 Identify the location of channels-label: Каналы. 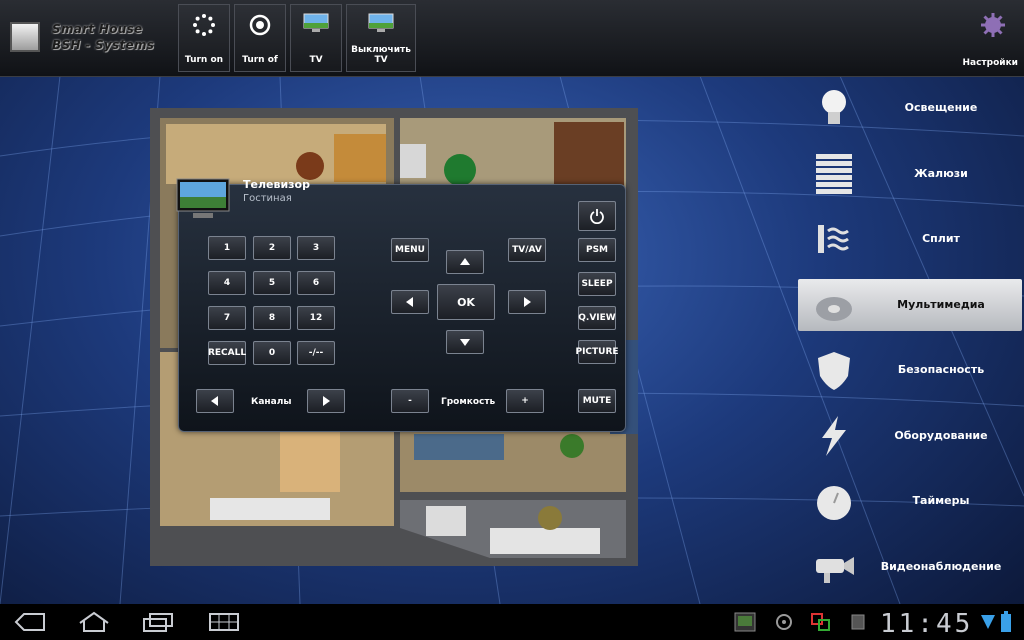
(271, 402).